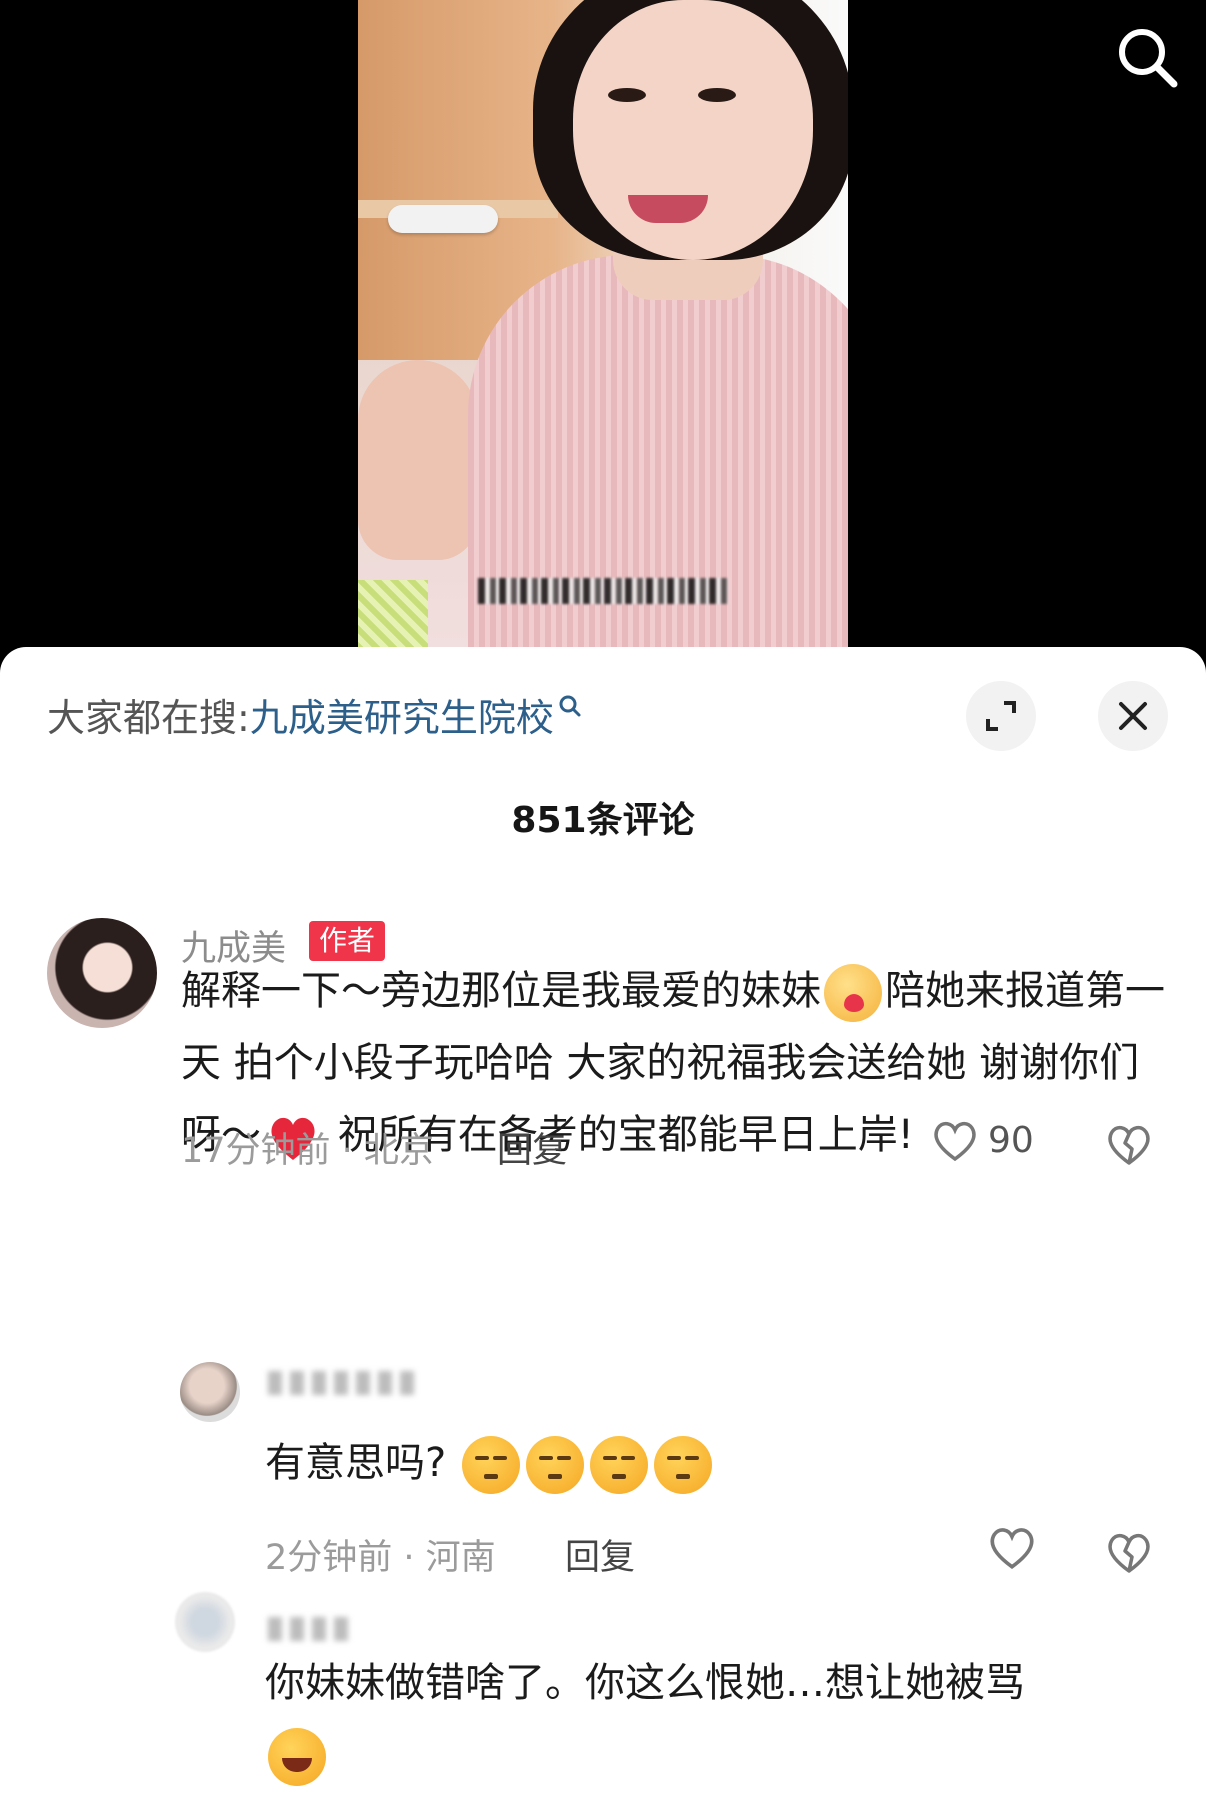 Image resolution: width=1206 pixels, height=1809 pixels. I want to click on author-reply-button: 回复, so click(532, 1147).